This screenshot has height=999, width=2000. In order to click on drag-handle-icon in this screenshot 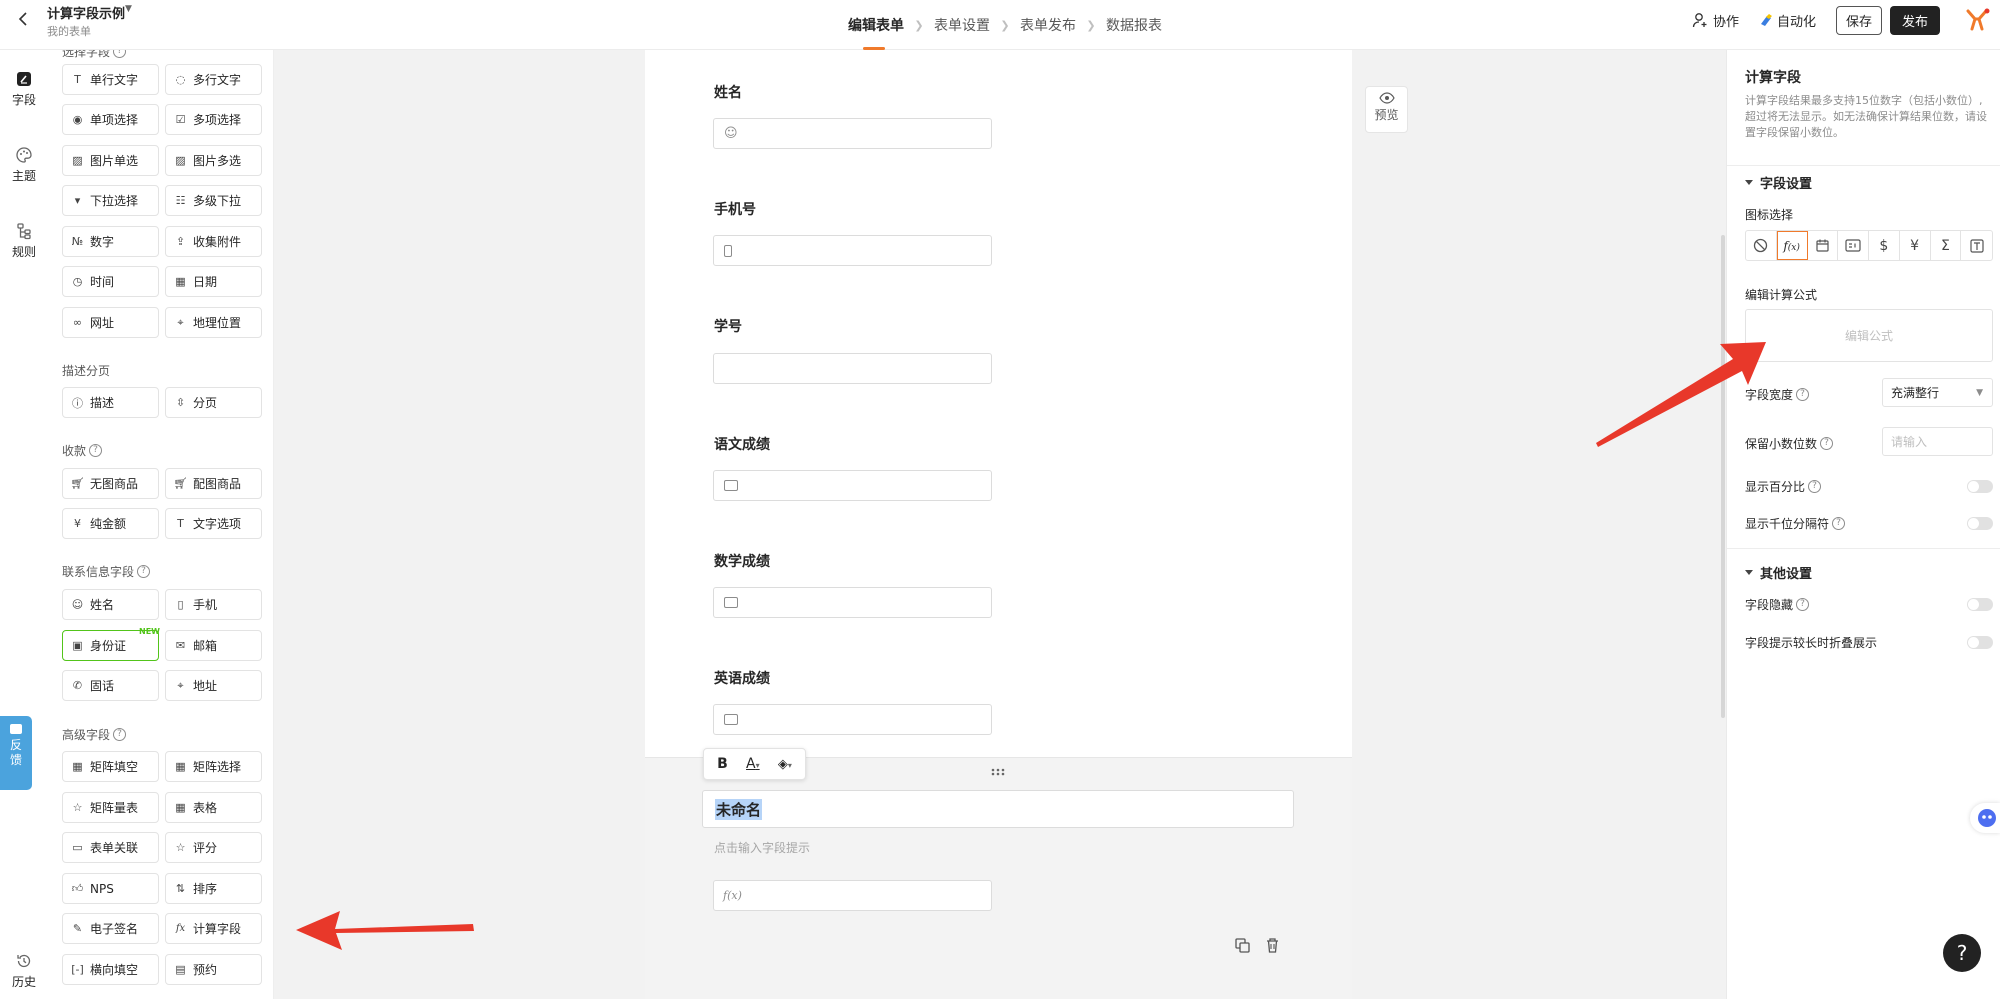, I will do `click(998, 772)`.